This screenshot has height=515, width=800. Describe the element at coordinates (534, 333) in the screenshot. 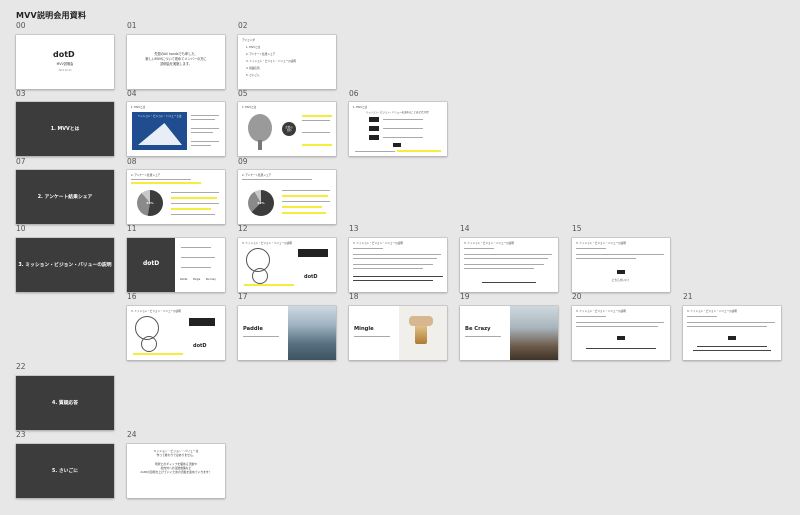

I see `cliff-photo` at that location.